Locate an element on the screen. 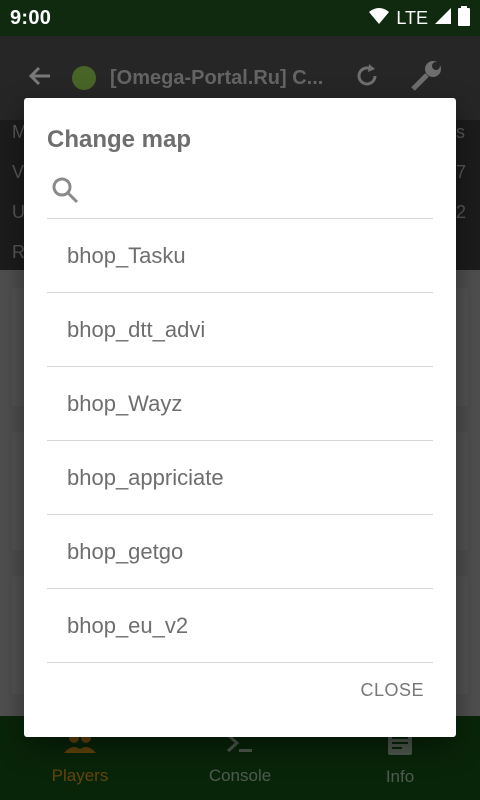 This screenshot has height=800, width=480. map-item: bhop_getgo is located at coordinates (240, 552).